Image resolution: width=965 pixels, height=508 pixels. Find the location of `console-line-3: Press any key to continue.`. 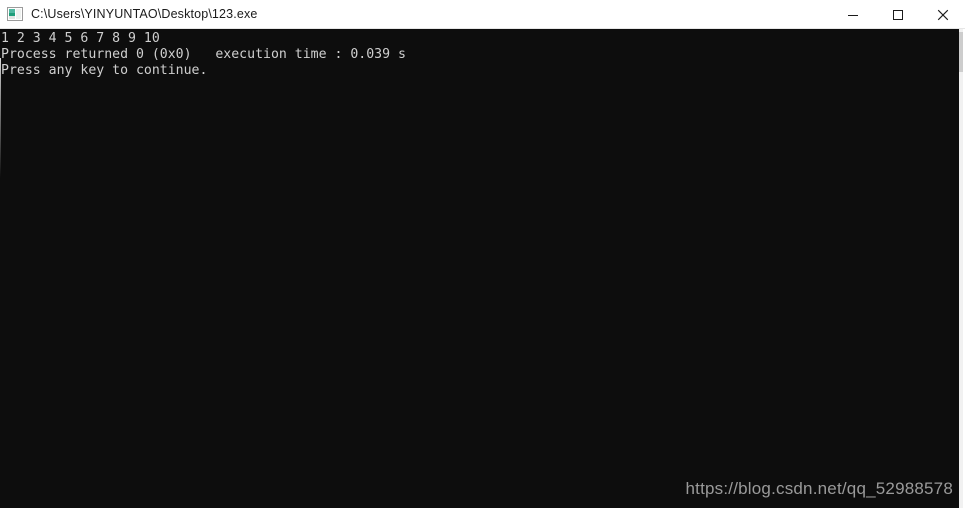

console-line-3: Press any key to continue. is located at coordinates (104, 70).